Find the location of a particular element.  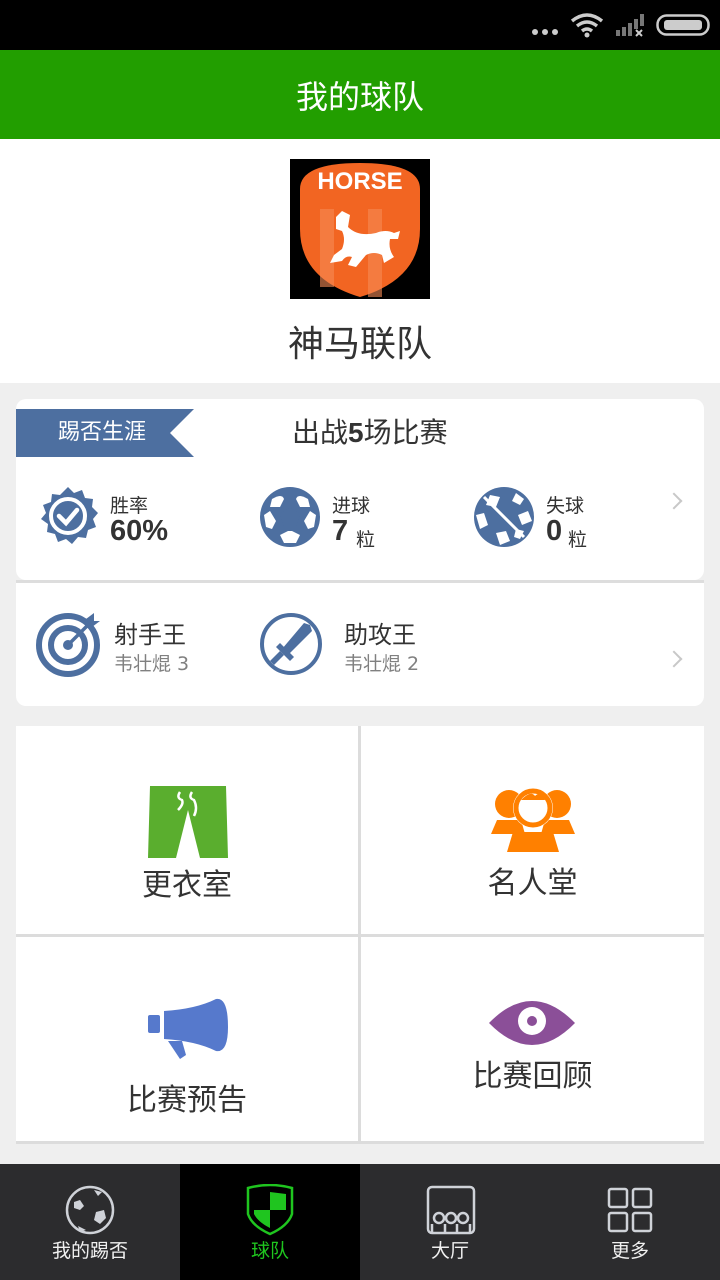

leader-title: 射手王 is located at coordinates (150, 635).